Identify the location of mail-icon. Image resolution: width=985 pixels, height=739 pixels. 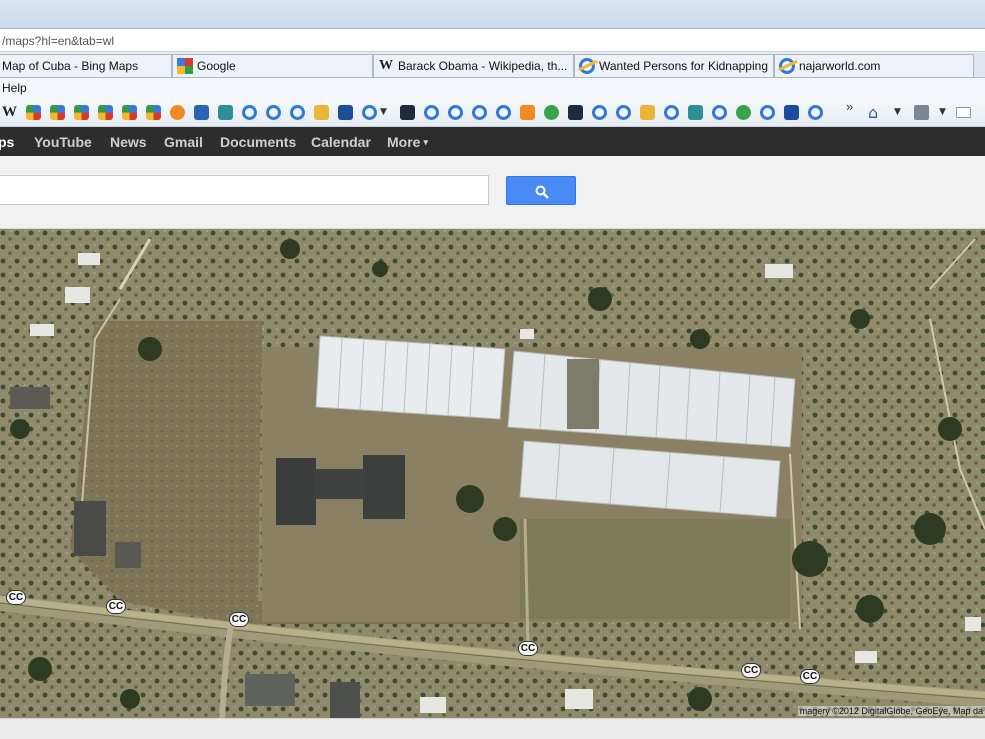
(963, 112).